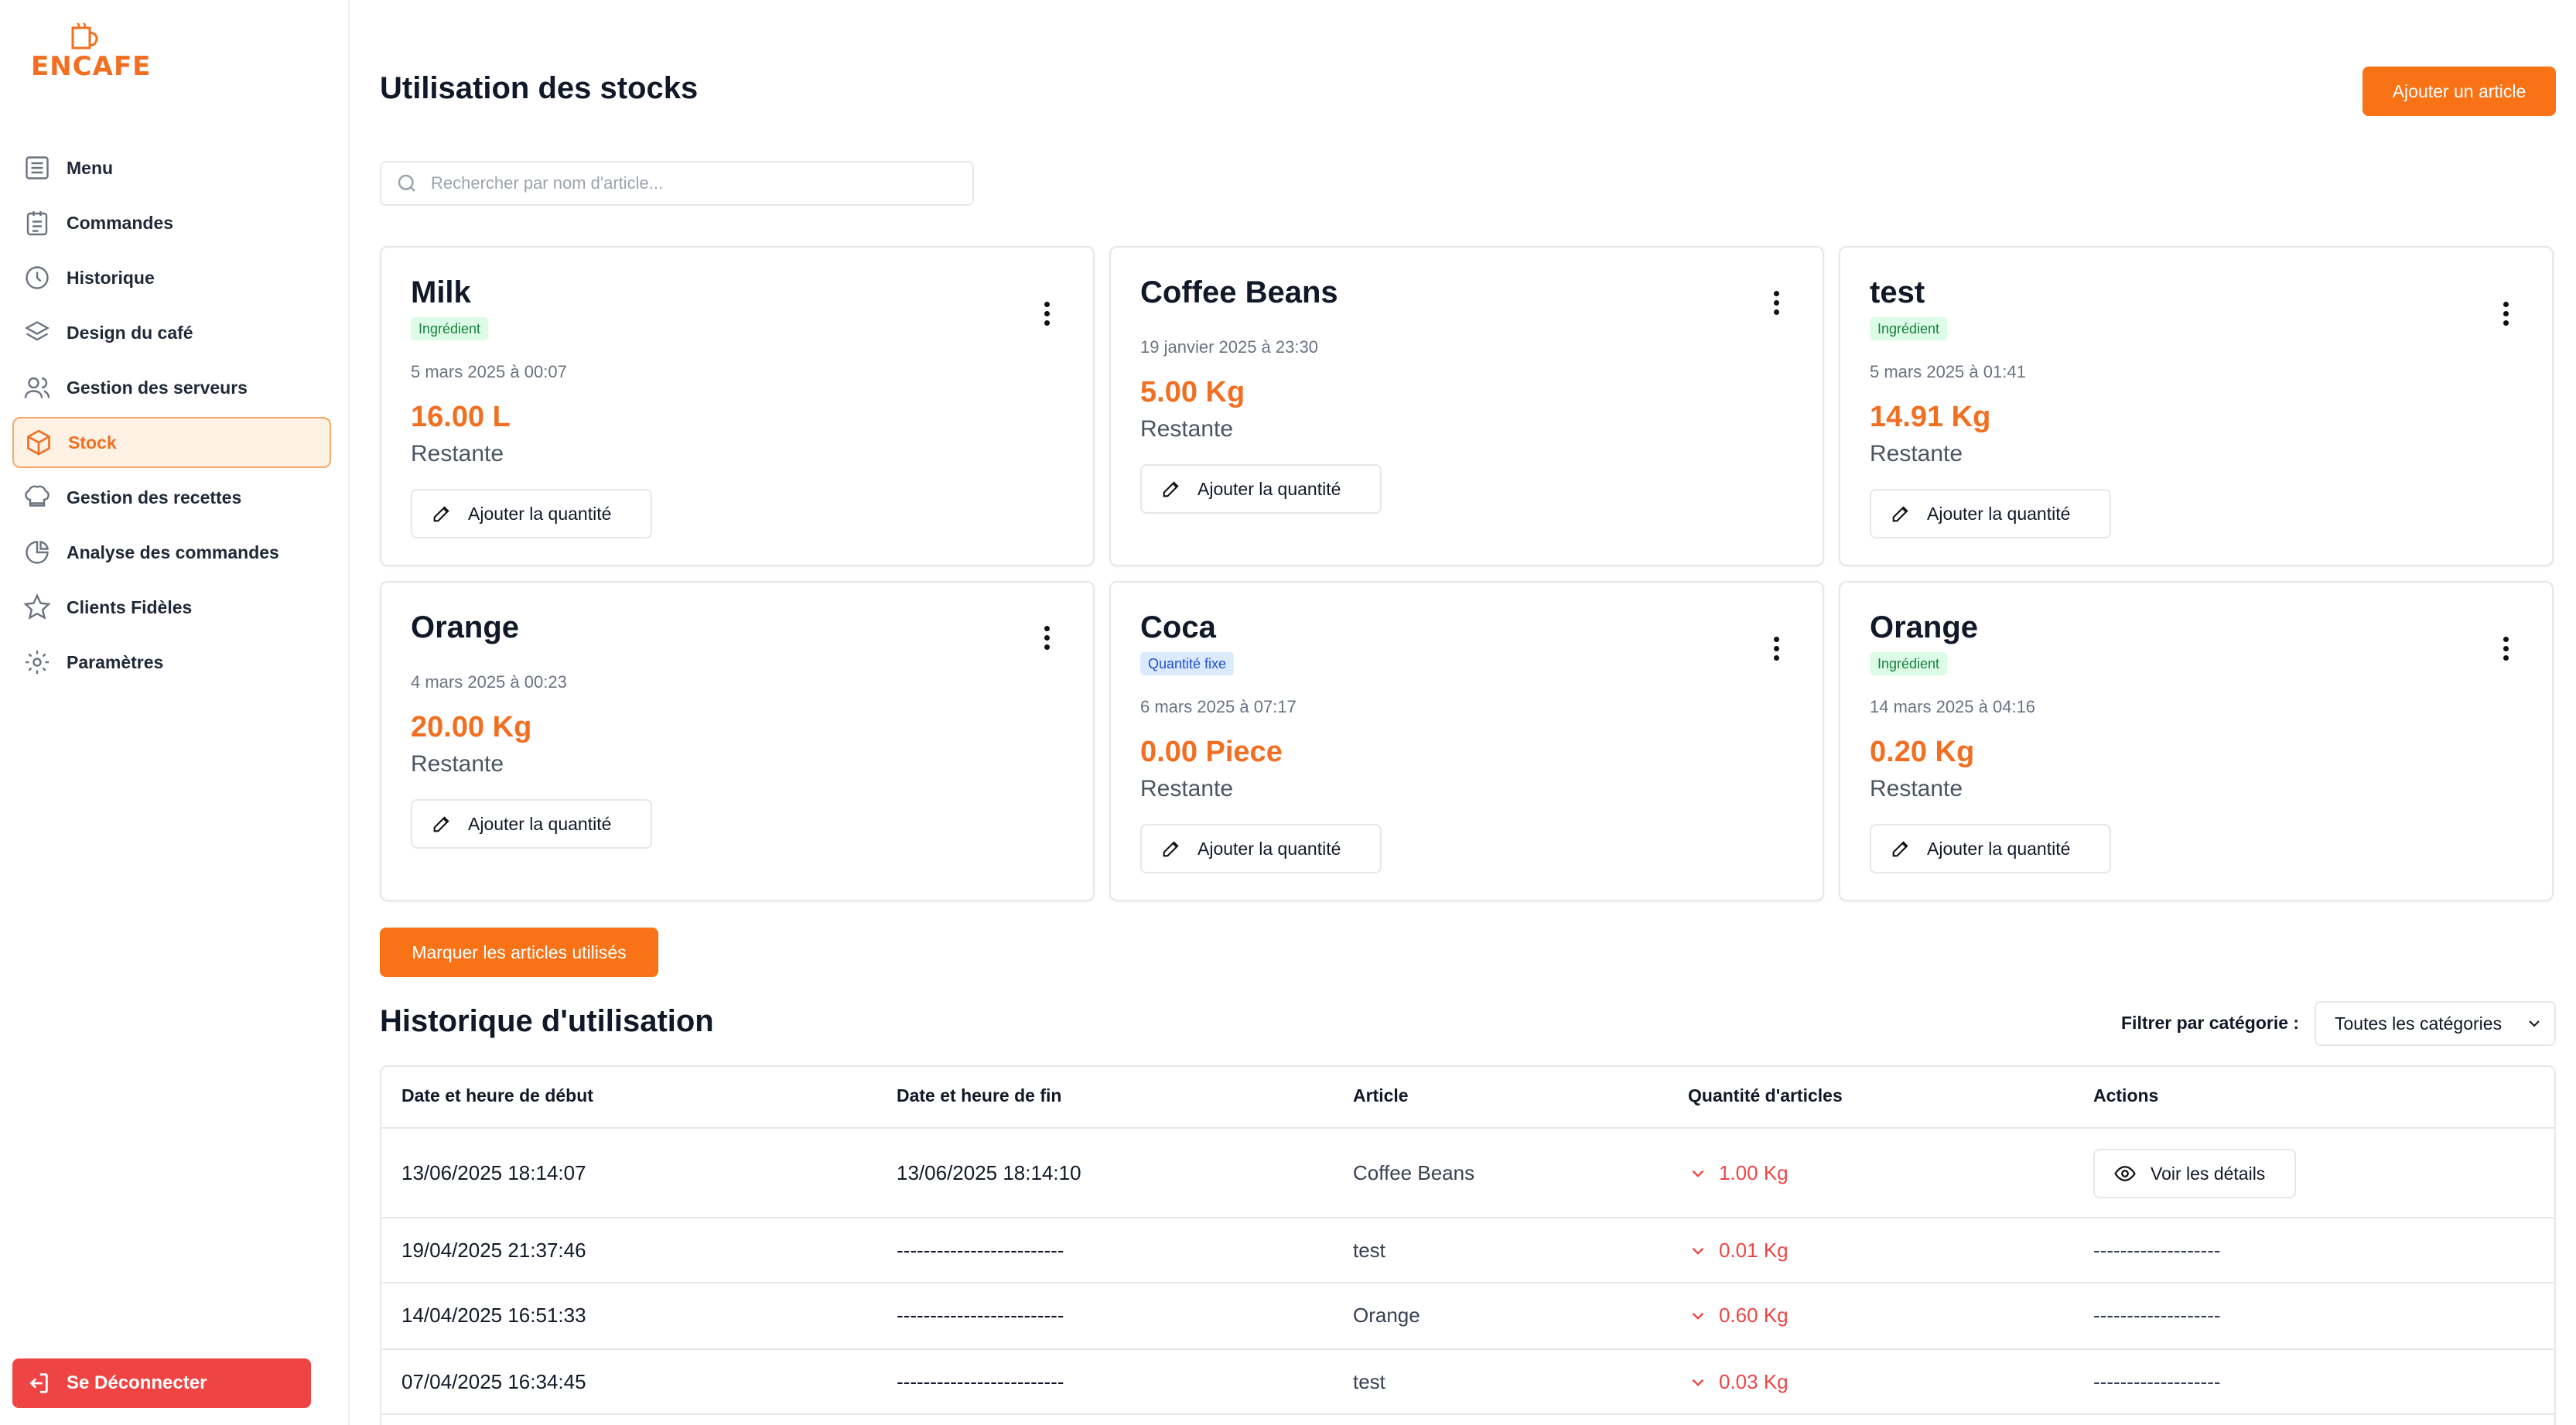 The height and width of the screenshot is (1425, 2576). What do you see at coordinates (171, 497) in the screenshot?
I see `sidebar-item-recettes: Gestion des recettes` at bounding box center [171, 497].